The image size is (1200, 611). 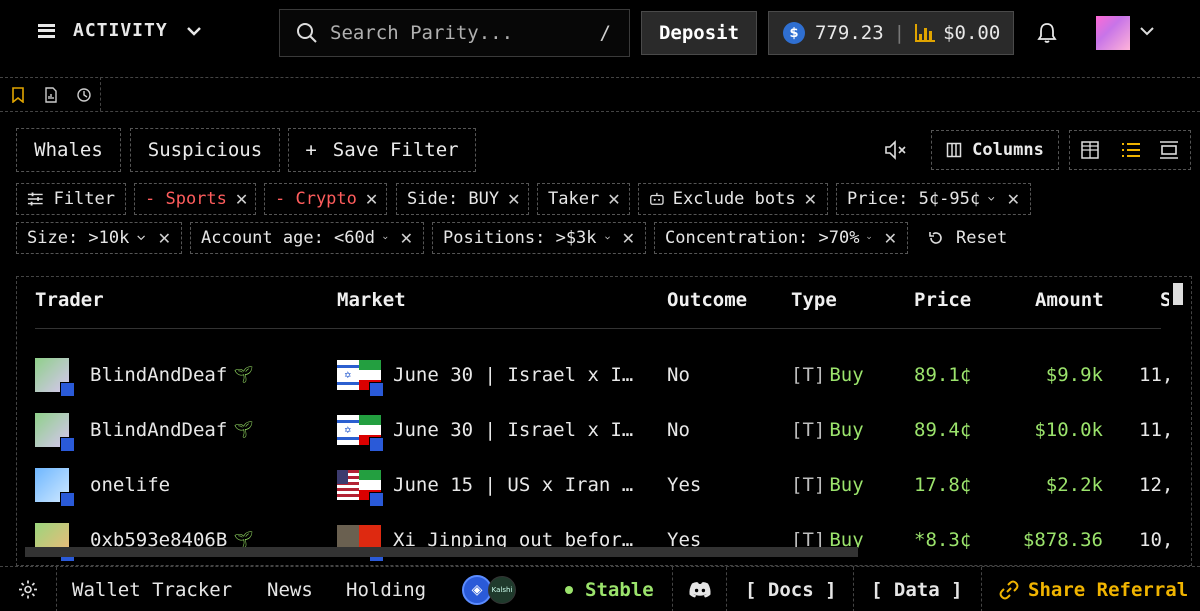 What do you see at coordinates (781, 238) in the screenshot?
I see `filter-chip-concentration: Concentration: >70% ✕` at bounding box center [781, 238].